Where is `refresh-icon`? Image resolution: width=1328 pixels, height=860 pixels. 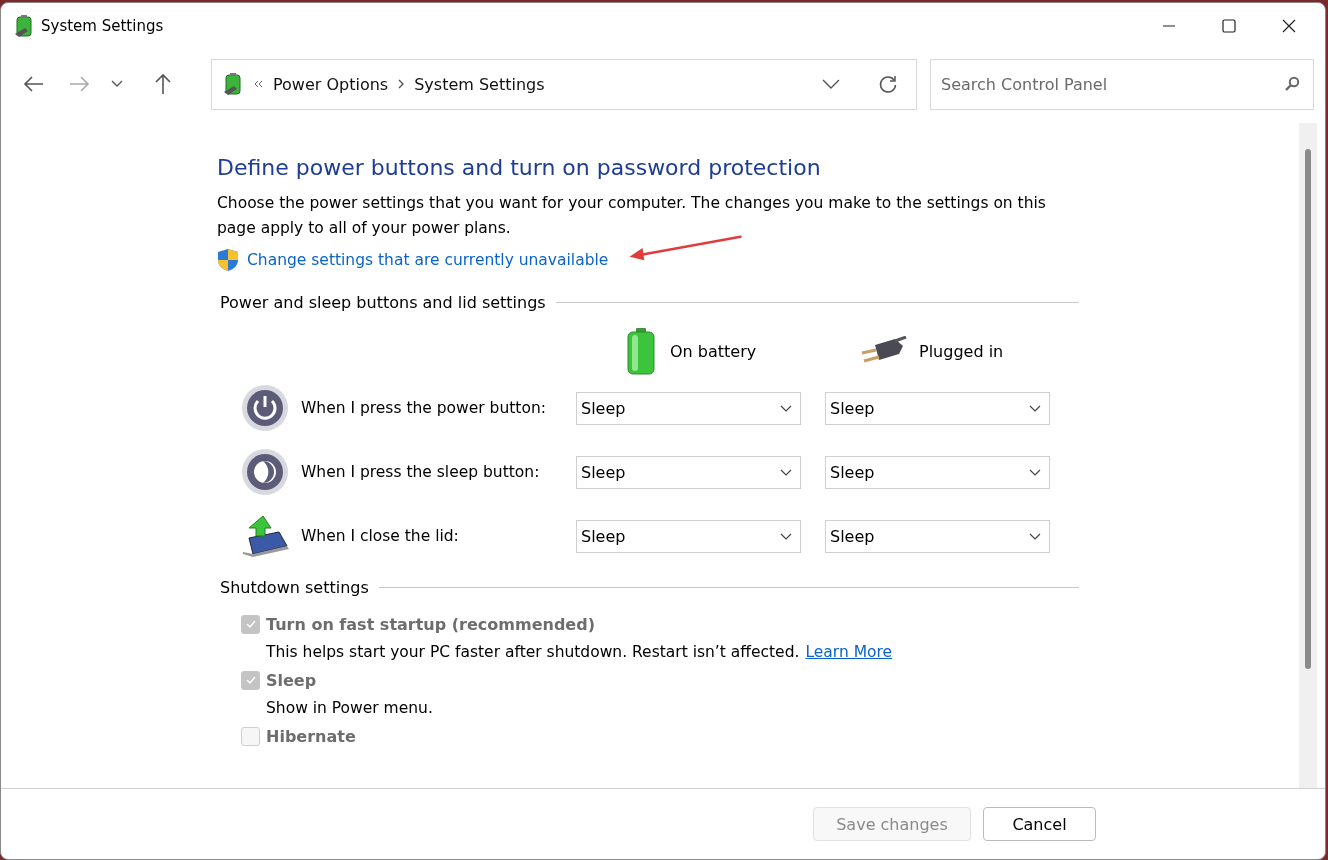
refresh-icon is located at coordinates (888, 84).